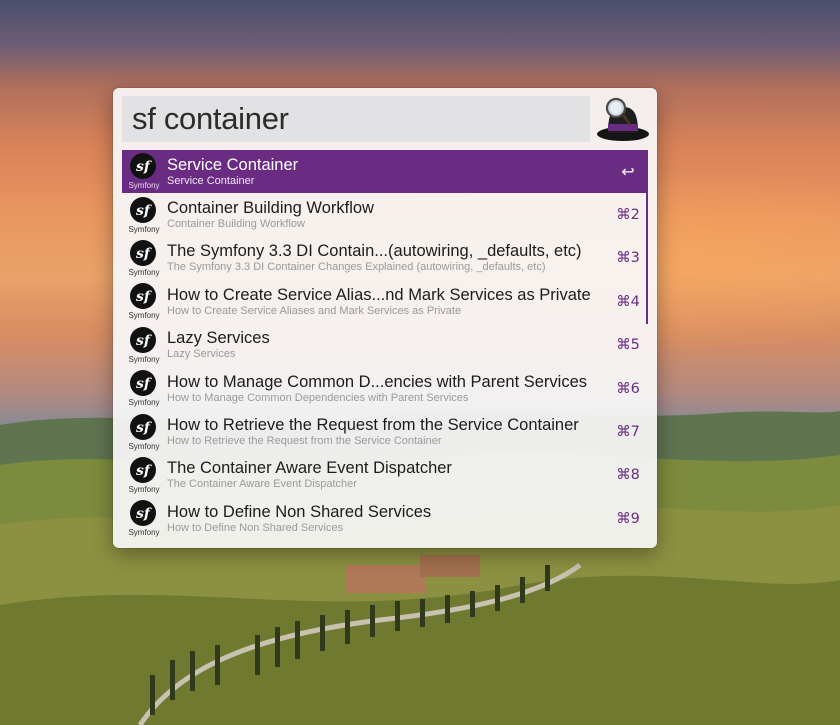 The height and width of the screenshot is (725, 840). Describe the element at coordinates (628, 258) in the screenshot. I see `result-shortcut: ⌘3` at that location.